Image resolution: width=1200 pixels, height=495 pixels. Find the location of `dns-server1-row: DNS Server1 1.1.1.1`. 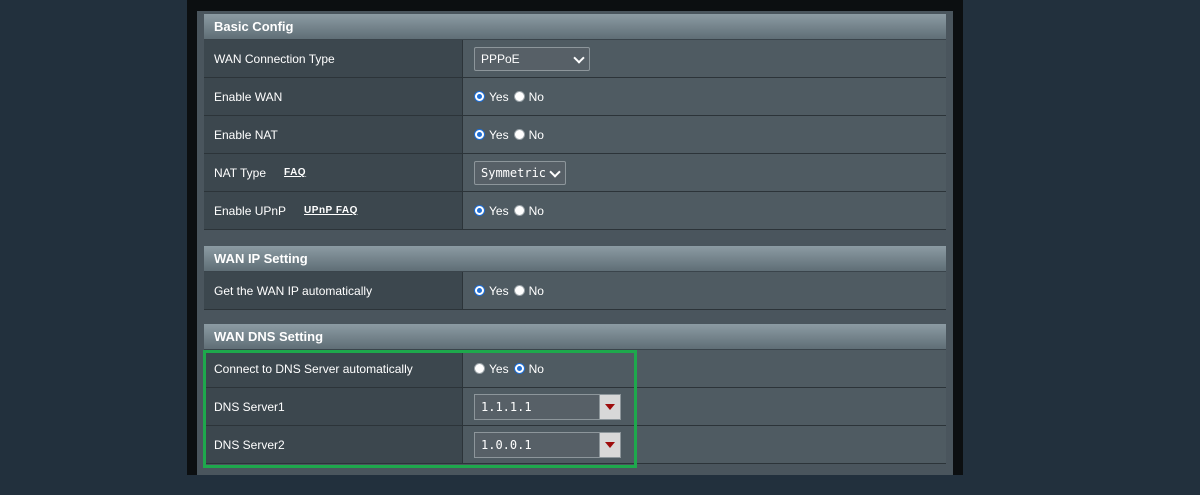

dns-server1-row: DNS Server1 1.1.1.1 is located at coordinates (575, 407).